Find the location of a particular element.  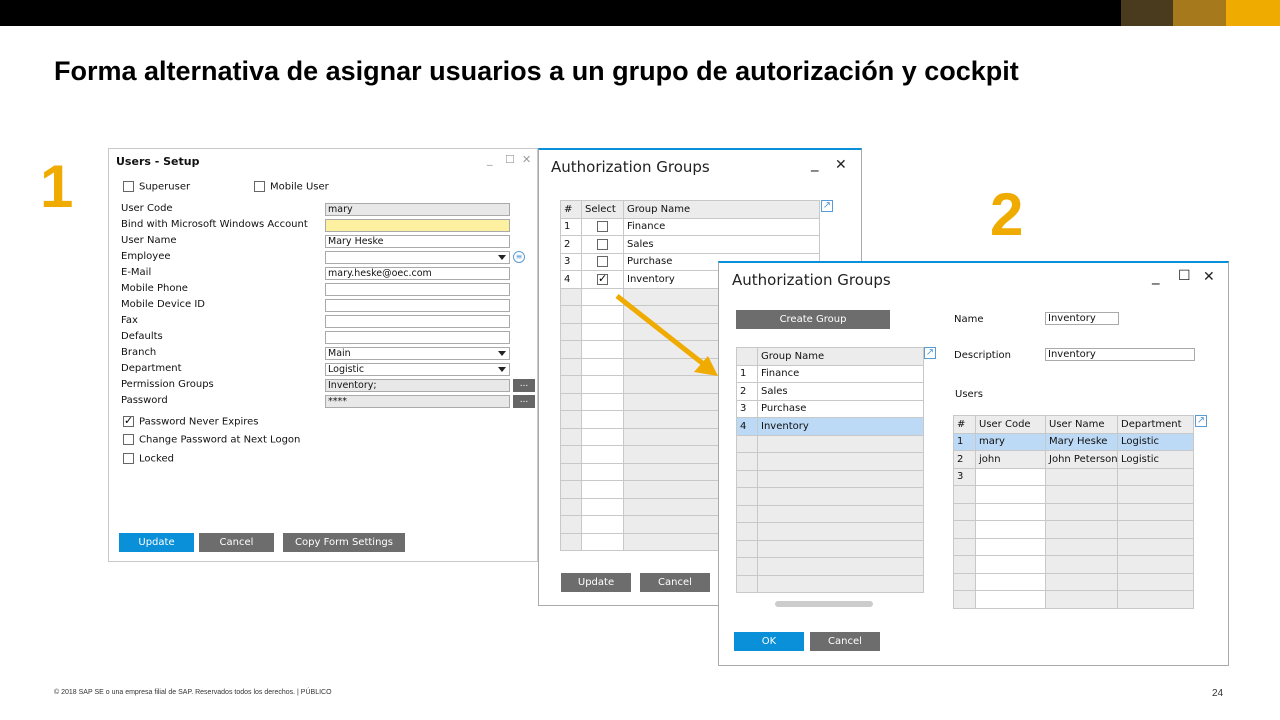

user-code-field: mary is located at coordinates (417, 209).